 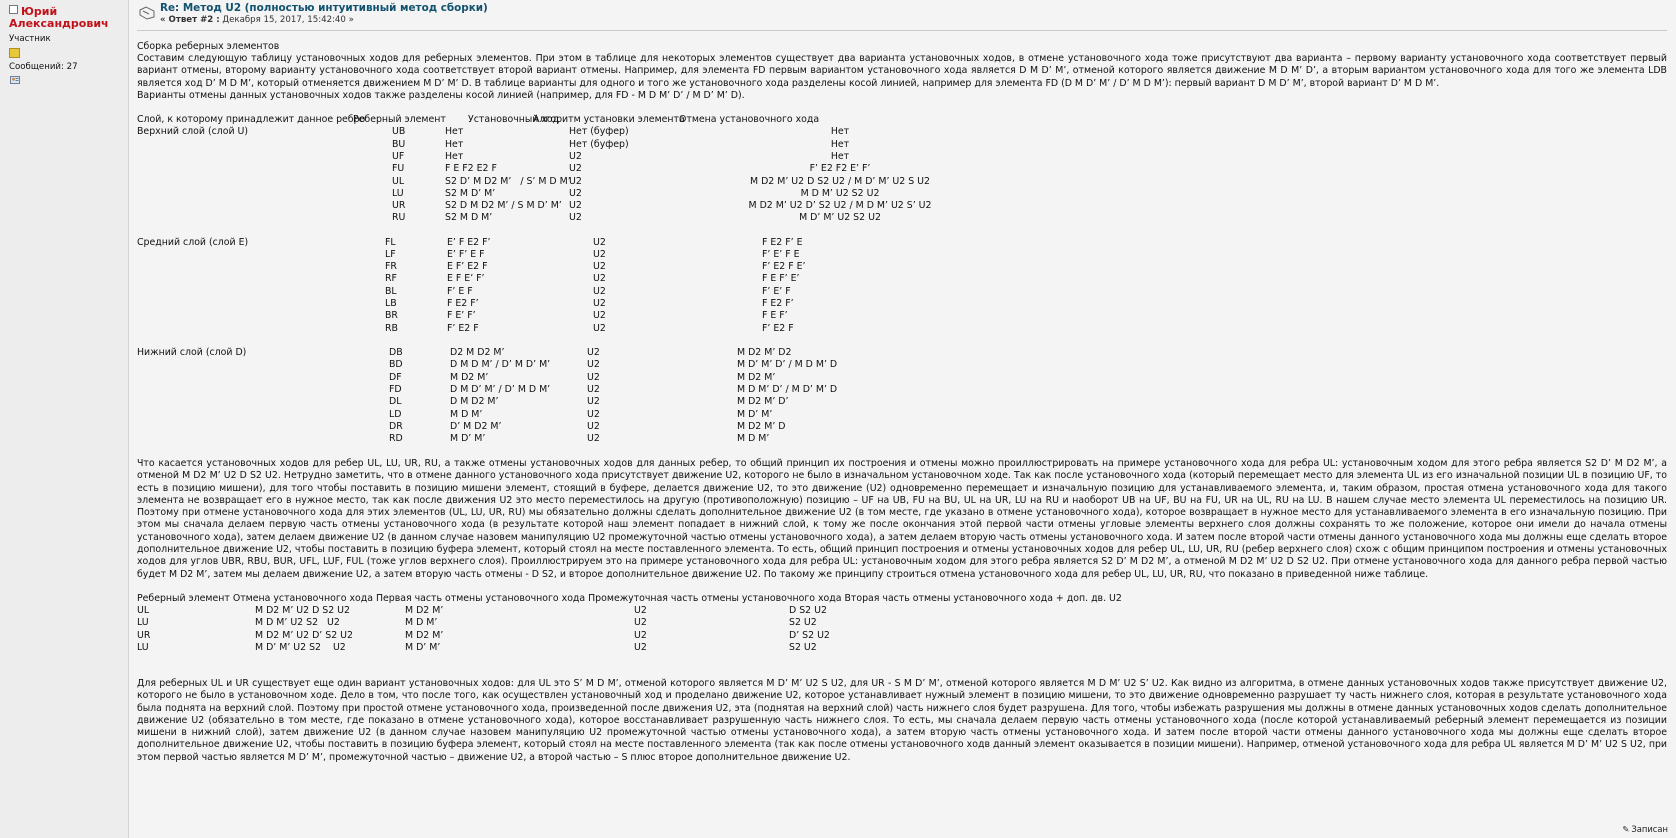 What do you see at coordinates (1649, 829) in the screenshot?
I see `record-label: Записан` at bounding box center [1649, 829].